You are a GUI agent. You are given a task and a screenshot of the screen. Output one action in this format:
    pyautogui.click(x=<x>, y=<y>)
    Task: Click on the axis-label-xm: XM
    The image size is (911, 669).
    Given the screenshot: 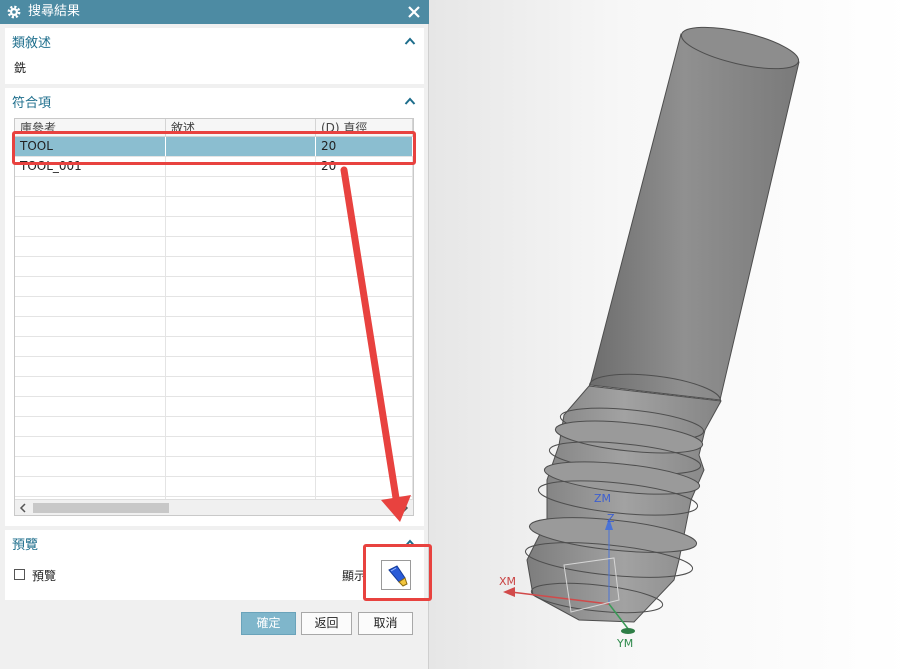 What is the action you would take?
    pyautogui.click(x=508, y=581)
    